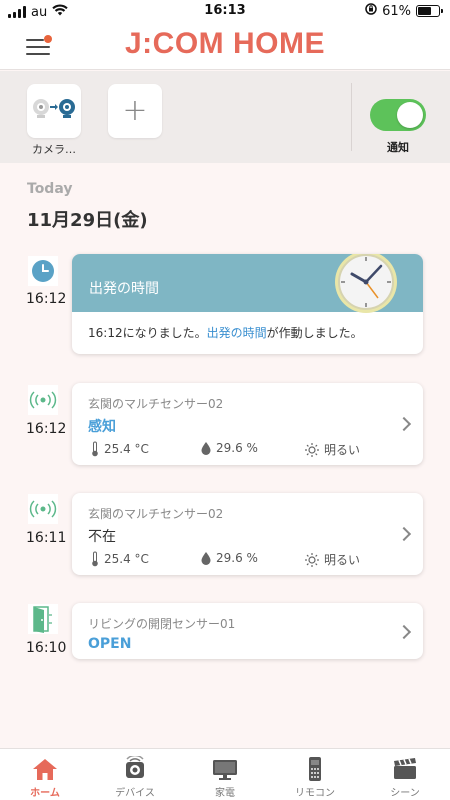  I want to click on tab-scene: シーン, so click(405, 774).